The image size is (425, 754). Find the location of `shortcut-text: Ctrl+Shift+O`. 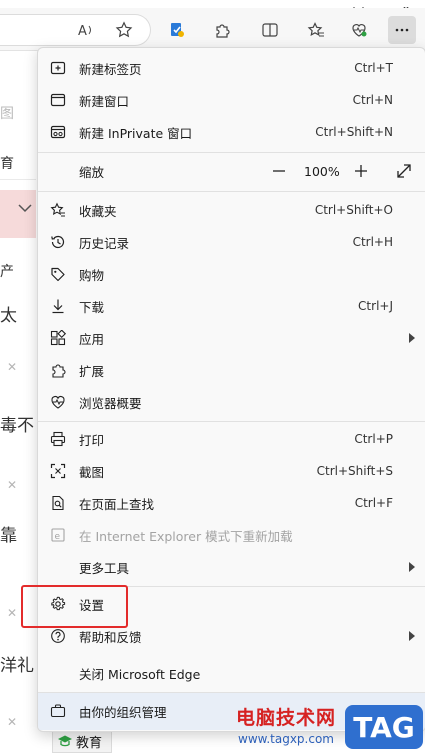

shortcut-text: Ctrl+Shift+O is located at coordinates (353, 210).